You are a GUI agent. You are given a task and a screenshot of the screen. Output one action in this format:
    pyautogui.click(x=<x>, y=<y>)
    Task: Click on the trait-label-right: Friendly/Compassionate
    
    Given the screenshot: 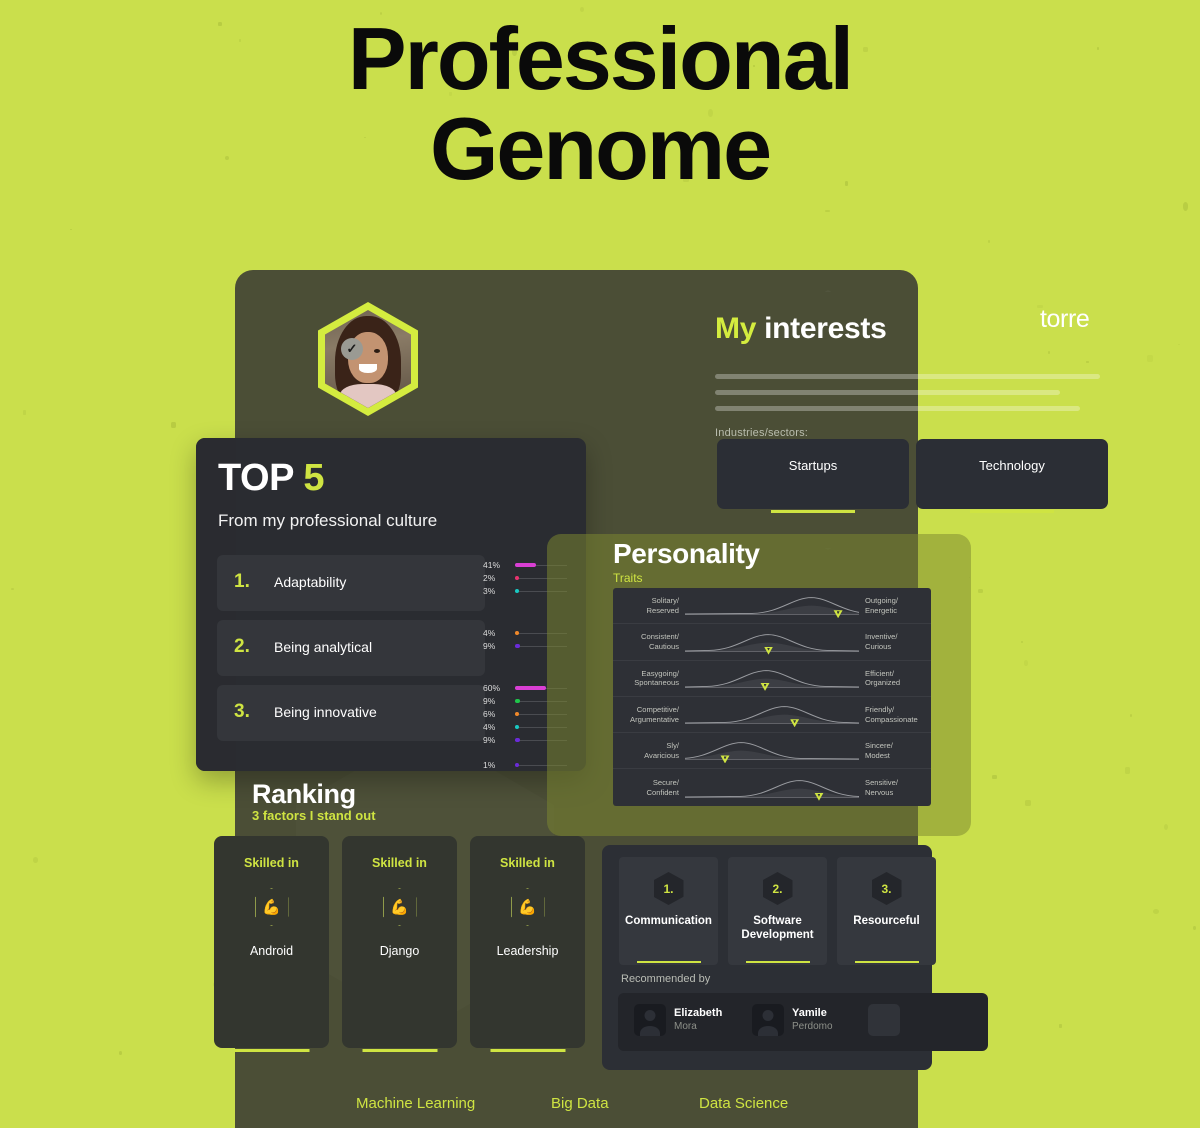 What is the action you would take?
    pyautogui.click(x=891, y=714)
    